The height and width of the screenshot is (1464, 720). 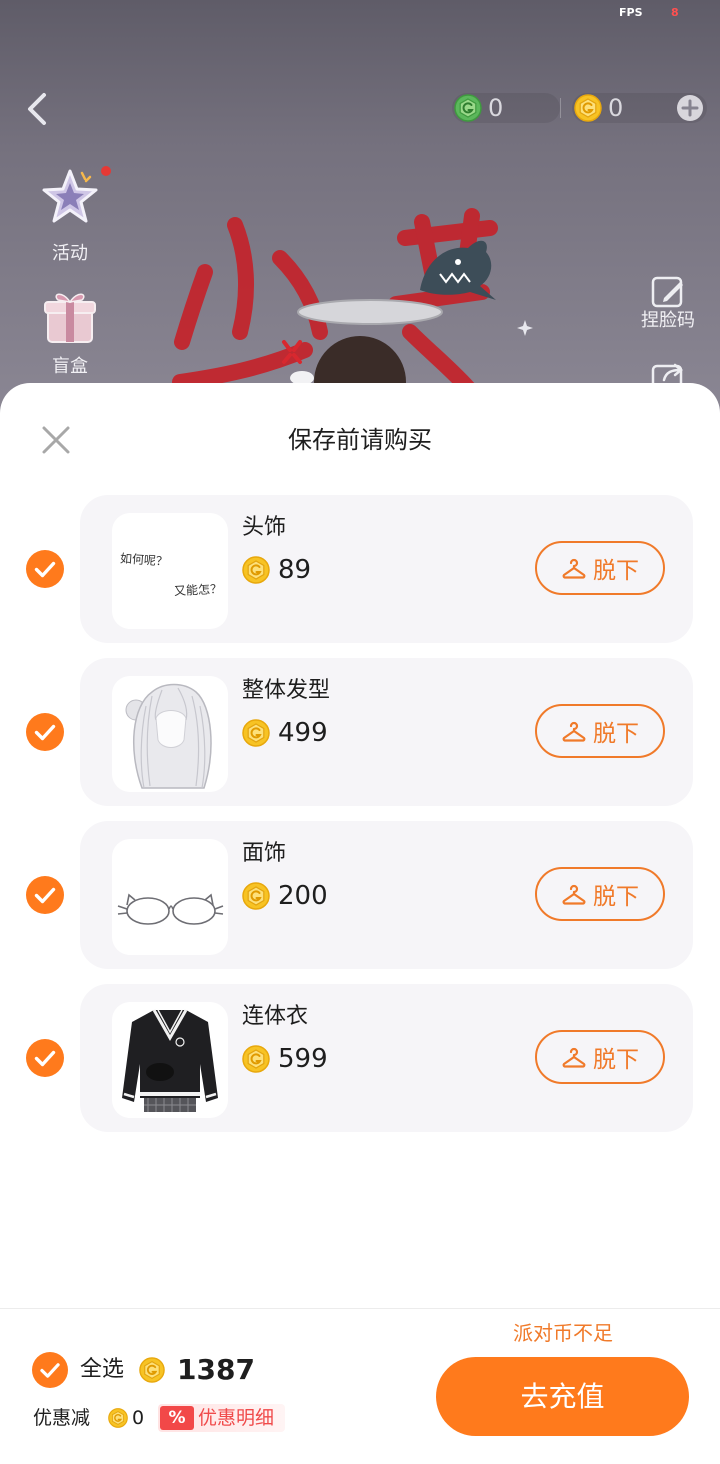 I want to click on item-name: 连体衣, so click(x=275, y=1016).